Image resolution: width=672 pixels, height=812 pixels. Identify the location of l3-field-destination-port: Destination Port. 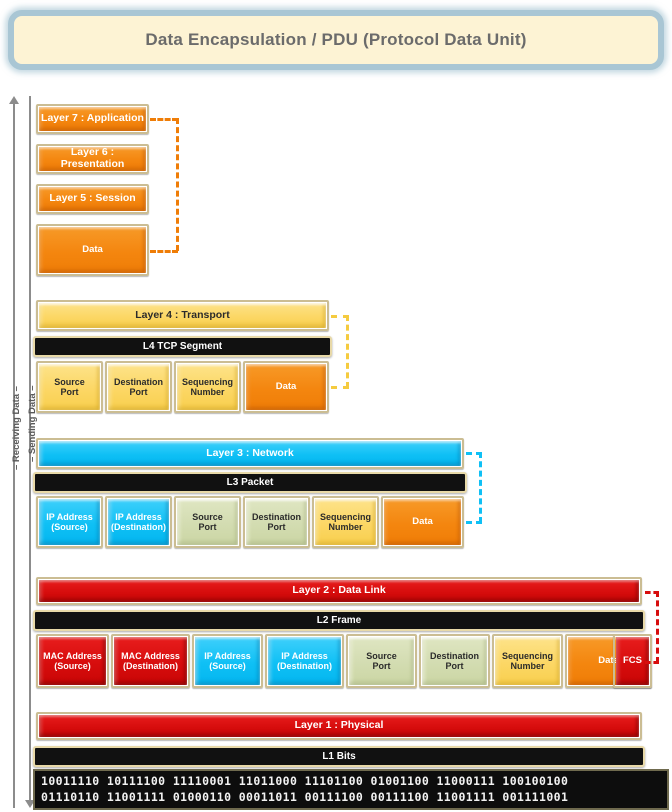
(276, 522).